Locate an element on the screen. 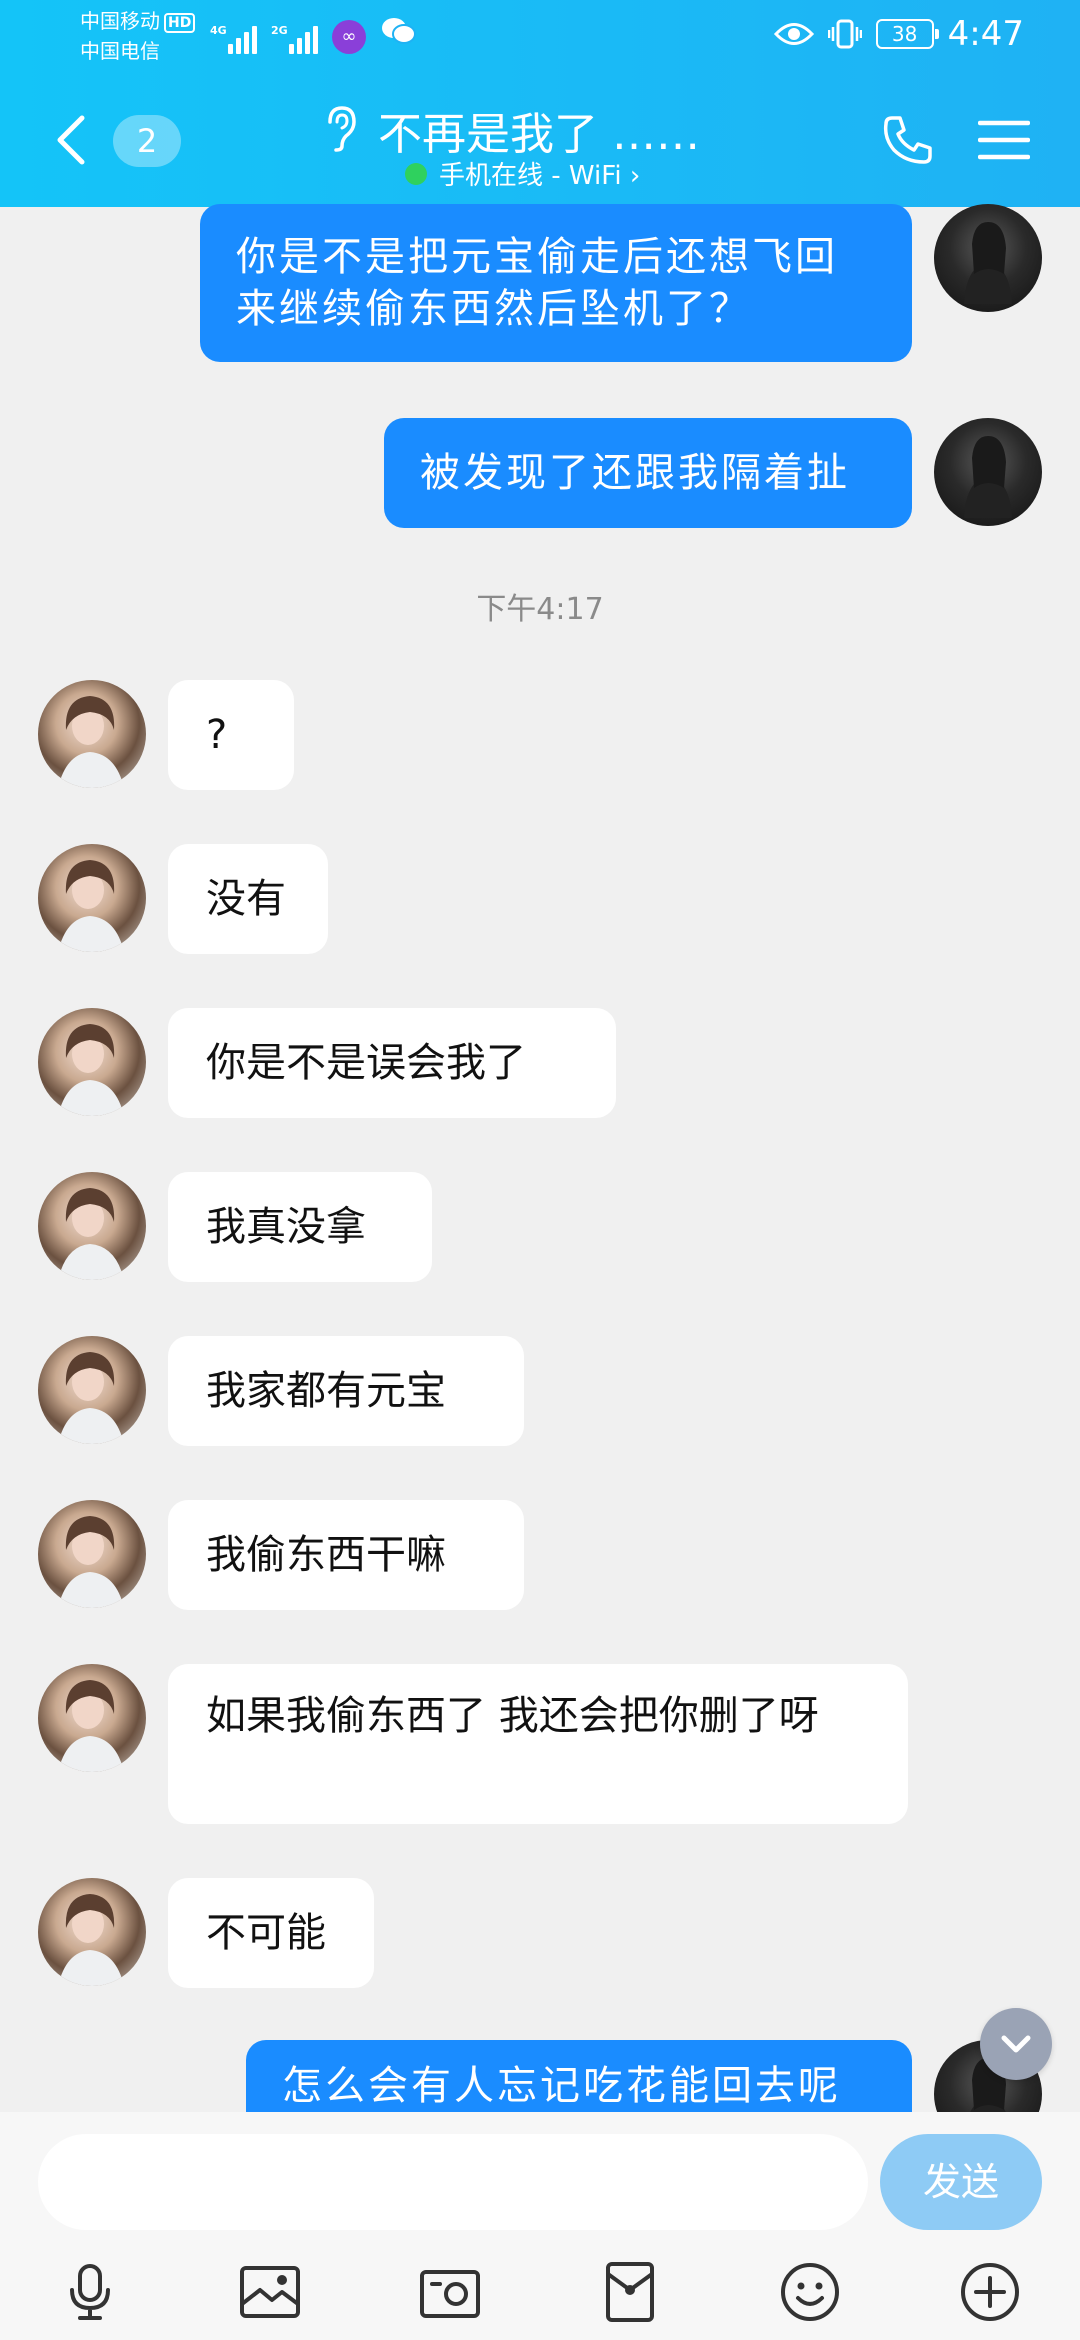 Image resolution: width=1080 pixels, height=2340 pixels. unread-count-badge: 2 is located at coordinates (147, 141).